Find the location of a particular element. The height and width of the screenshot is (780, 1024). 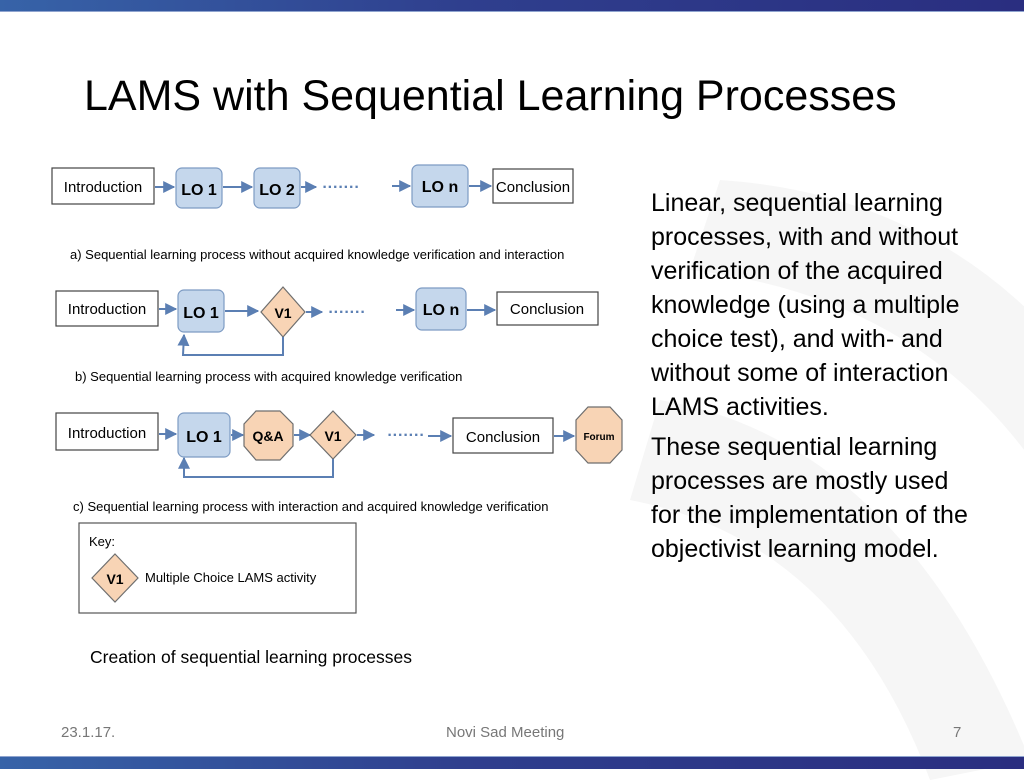

diagram-key: Key: V1 Multiple Choice LAMS activity is located at coordinates (217, 568).